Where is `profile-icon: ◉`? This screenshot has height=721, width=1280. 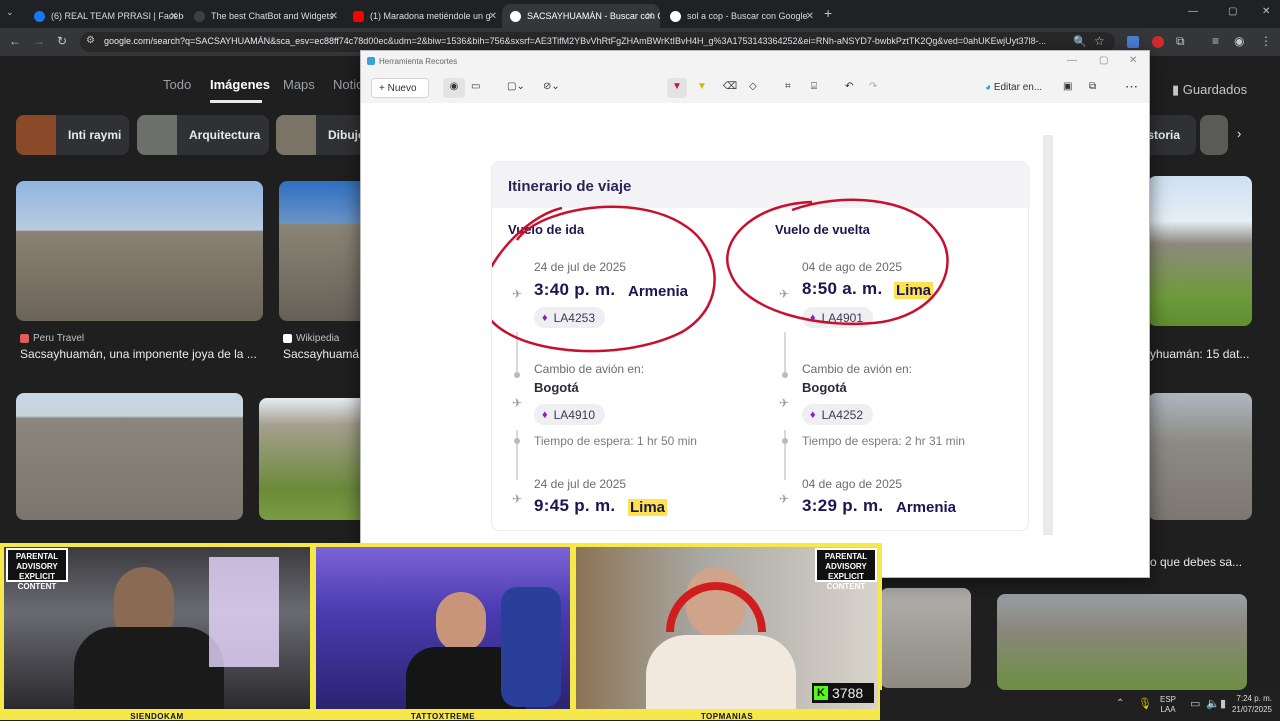
profile-icon: ◉ is located at coordinates (1239, 41).